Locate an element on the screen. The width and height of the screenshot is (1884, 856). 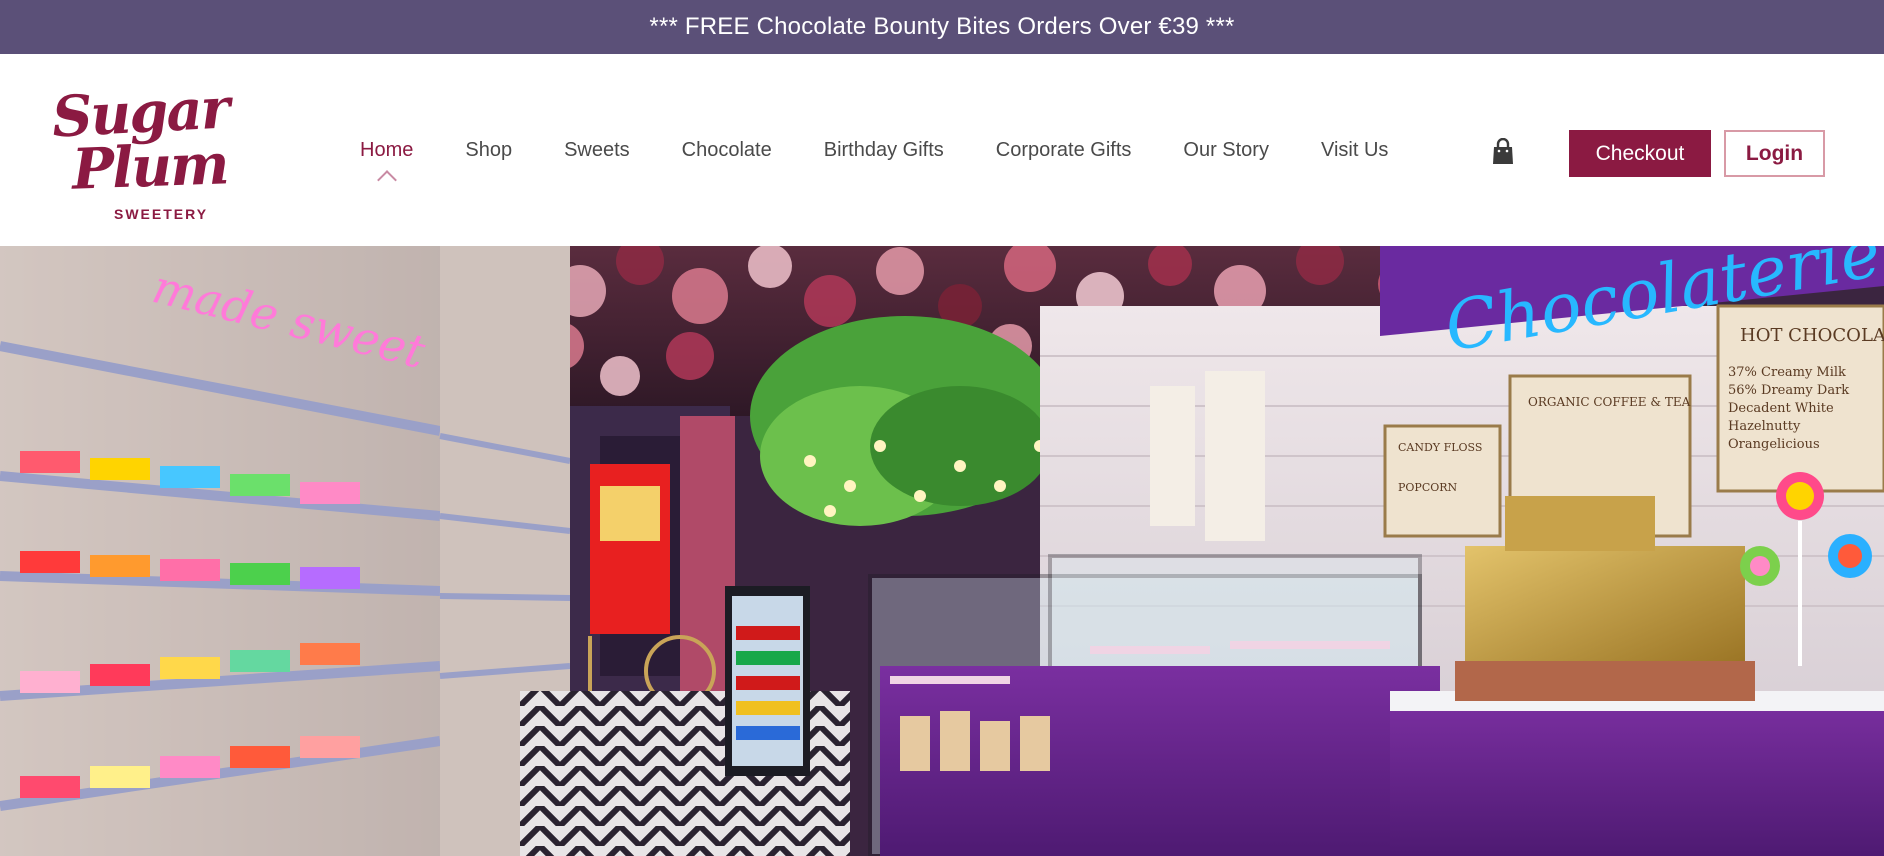
nav-label: Corporate Gifts is located at coordinates (1063, 149).